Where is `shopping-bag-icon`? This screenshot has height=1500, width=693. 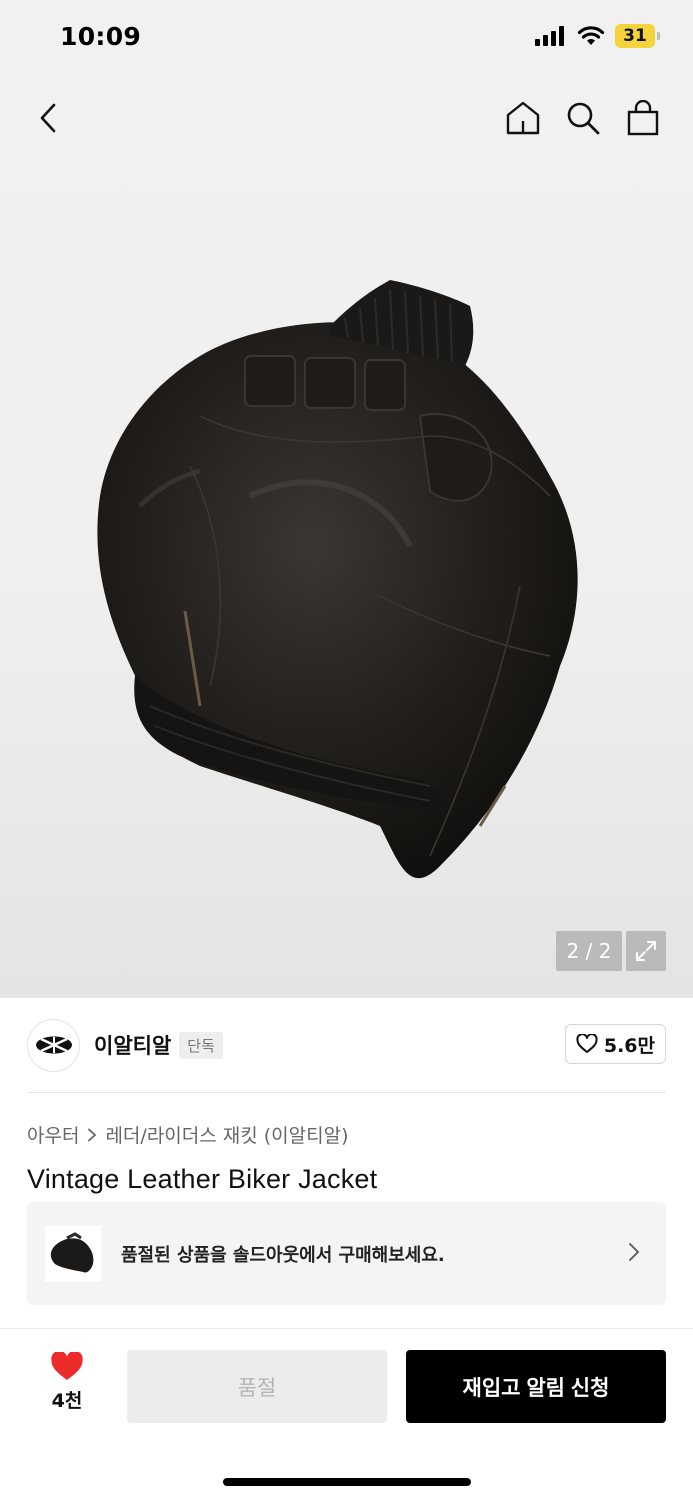 shopping-bag-icon is located at coordinates (643, 118).